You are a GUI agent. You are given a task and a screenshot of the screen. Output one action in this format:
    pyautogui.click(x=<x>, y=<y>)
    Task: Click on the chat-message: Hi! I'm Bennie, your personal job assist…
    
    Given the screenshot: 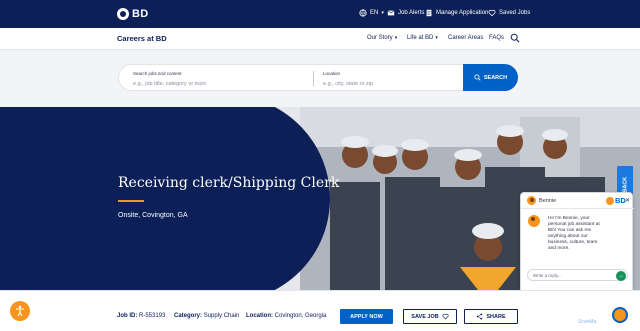 What is the action you would take?
    pyautogui.click(x=574, y=233)
    